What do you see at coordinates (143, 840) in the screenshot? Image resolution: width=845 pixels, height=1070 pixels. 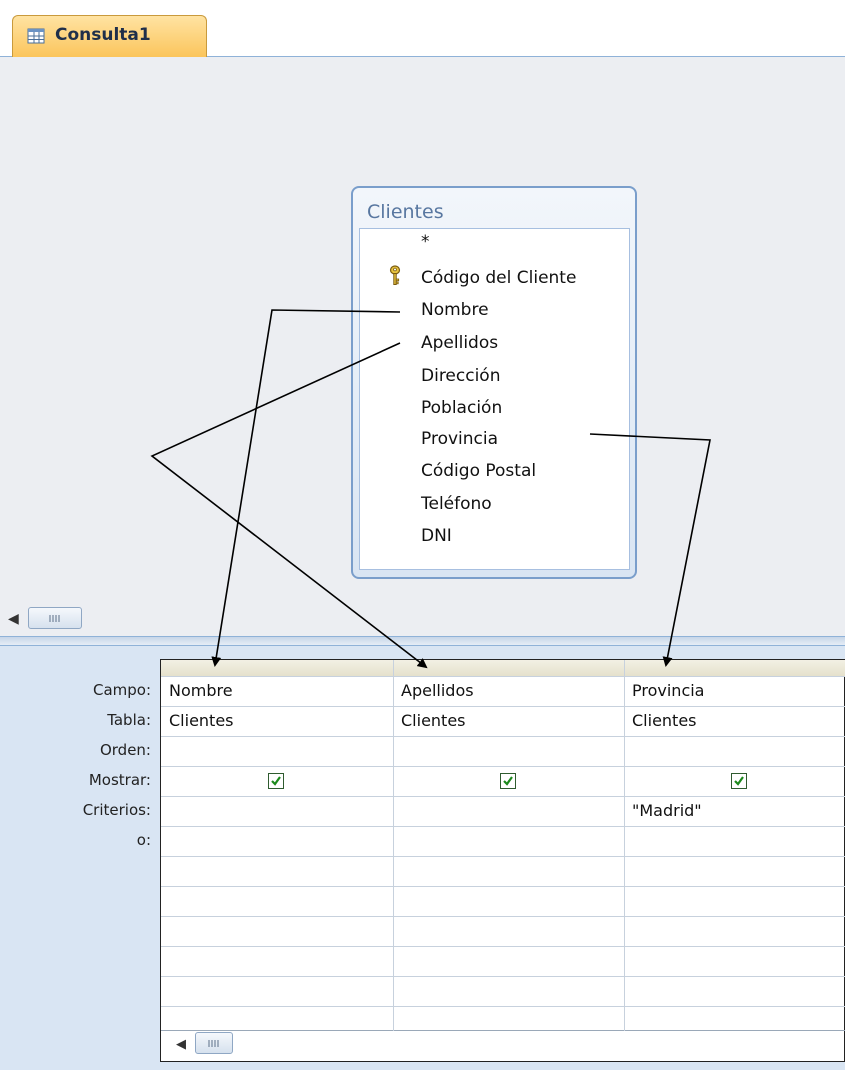 I see `row-label-o: o:` at bounding box center [143, 840].